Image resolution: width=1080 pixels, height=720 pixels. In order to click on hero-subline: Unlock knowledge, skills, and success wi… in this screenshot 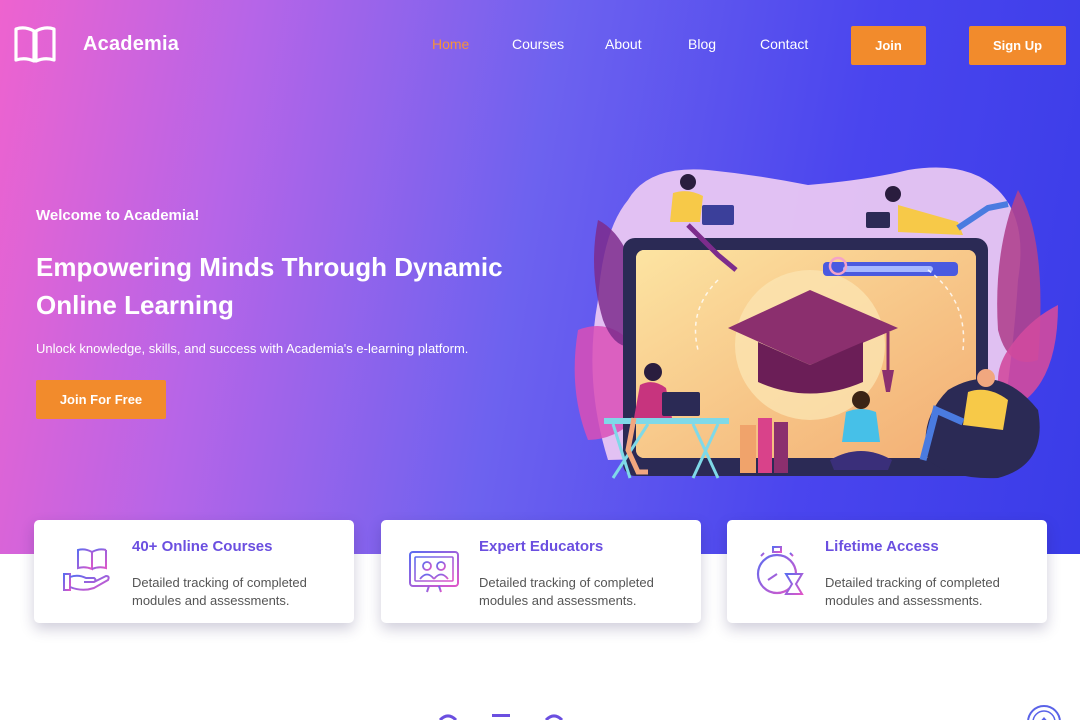, I will do `click(252, 348)`.